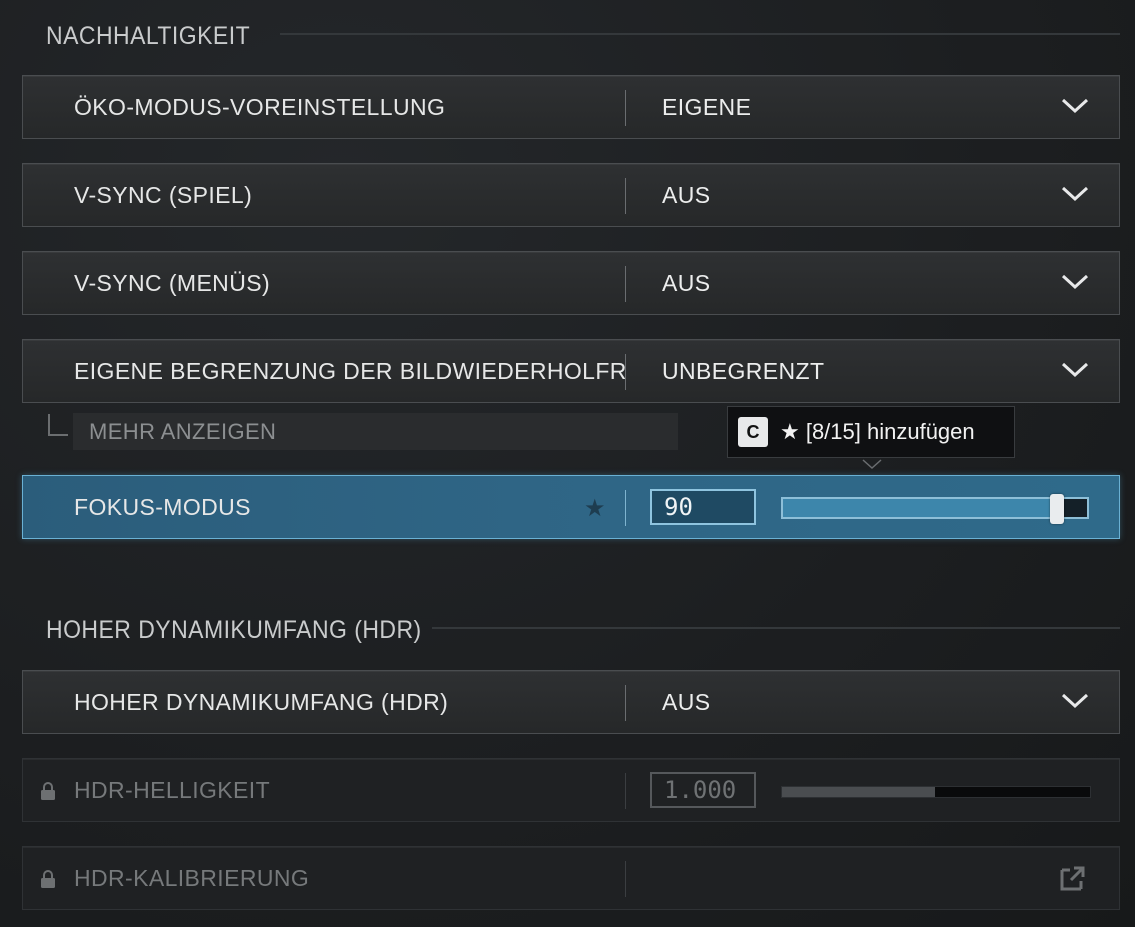  I want to click on setting-vsync-menus: V-SYNC (MENÜS) AUS, so click(571, 283).